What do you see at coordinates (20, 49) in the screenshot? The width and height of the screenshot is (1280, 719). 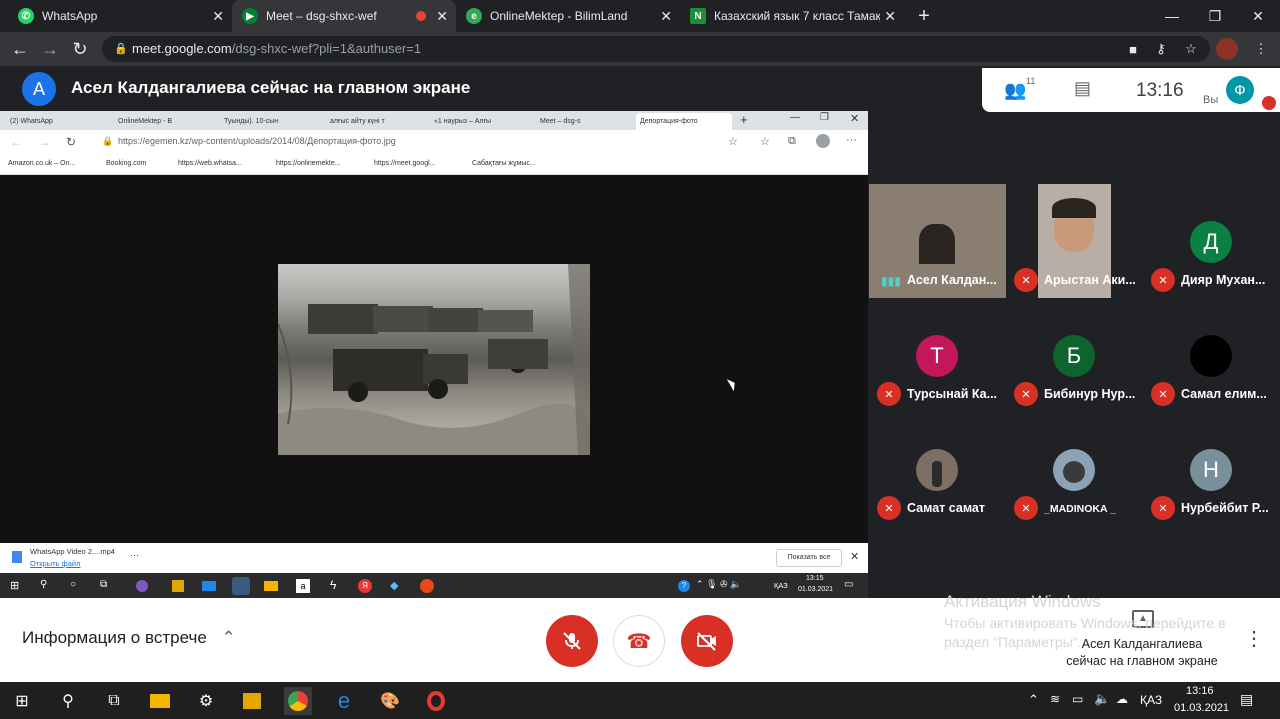 I see `back-icon: ←` at bounding box center [20, 49].